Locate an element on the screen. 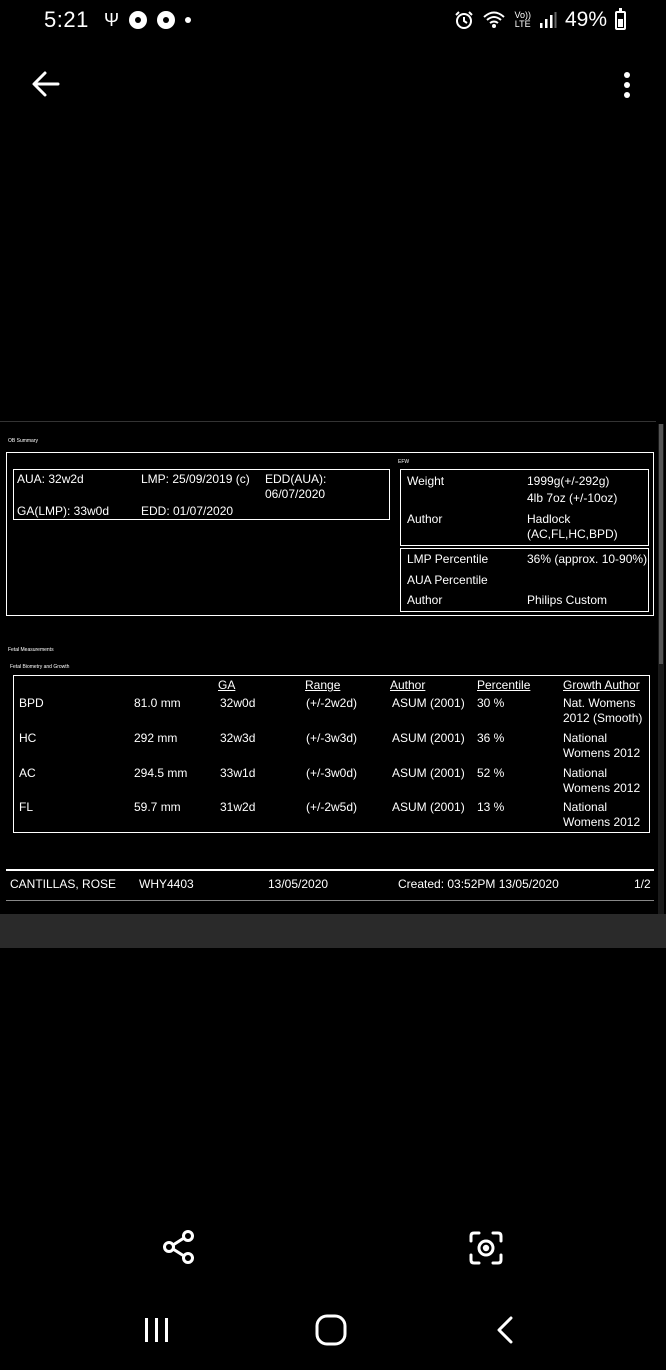 Image resolution: width=666 pixels, height=1370 pixels. row-value: 292 mm is located at coordinates (156, 738).